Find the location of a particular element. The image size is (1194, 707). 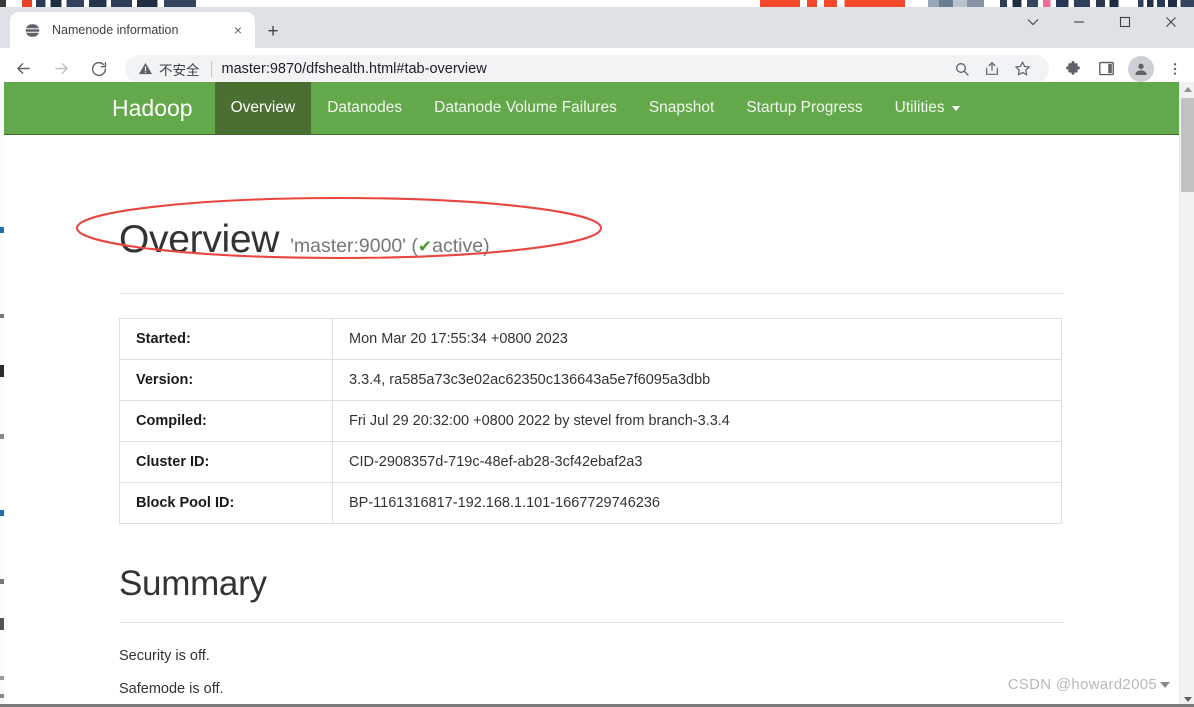

check-icon: ✔ is located at coordinates (425, 246).